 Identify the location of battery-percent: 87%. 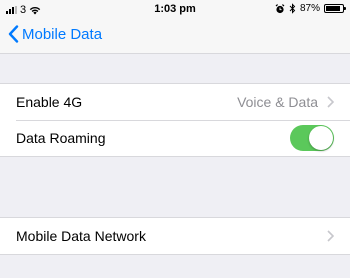
(309, 8).